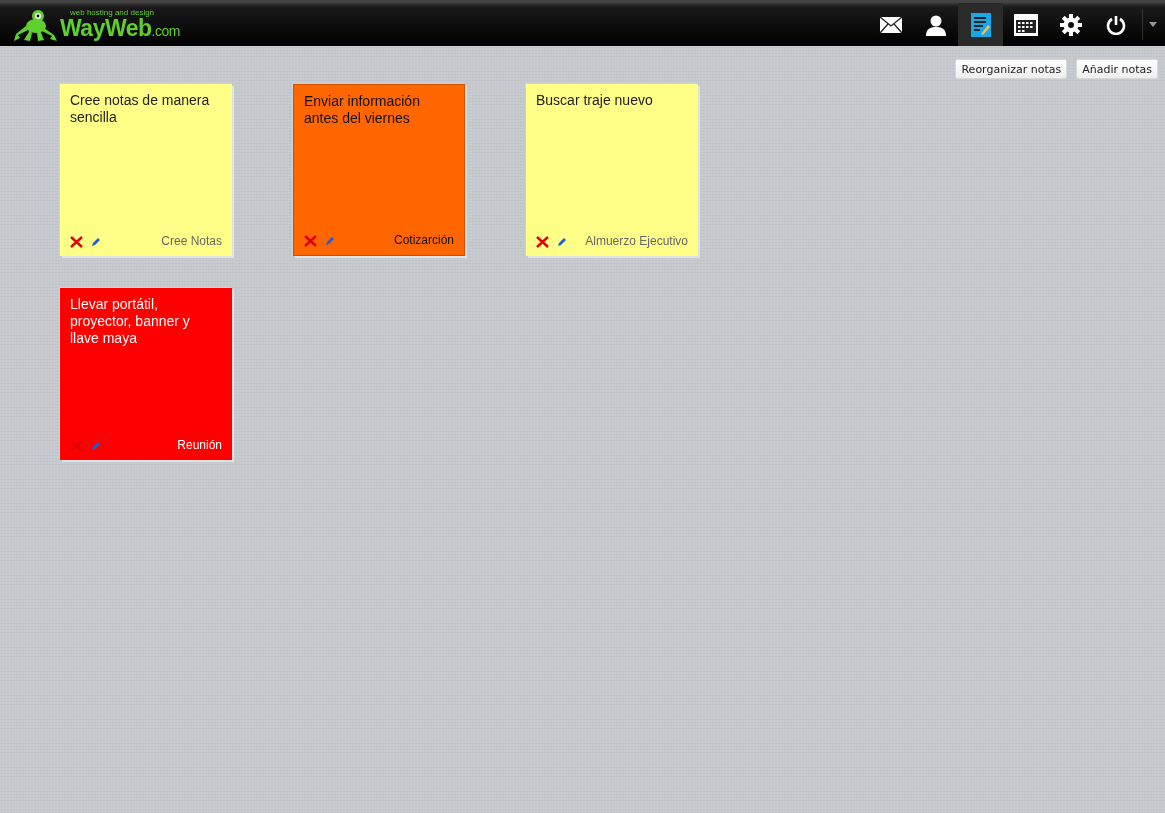 The width and height of the screenshot is (1165, 813). Describe the element at coordinates (199, 445) in the screenshot. I see `note-category: Reunión` at that location.